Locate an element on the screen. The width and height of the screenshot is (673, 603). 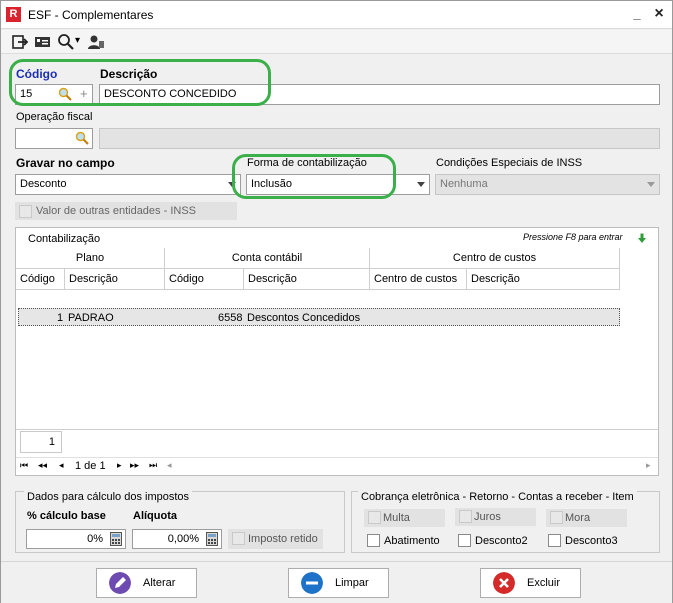
pager-text: 1 de 1 is located at coordinates (90, 466).